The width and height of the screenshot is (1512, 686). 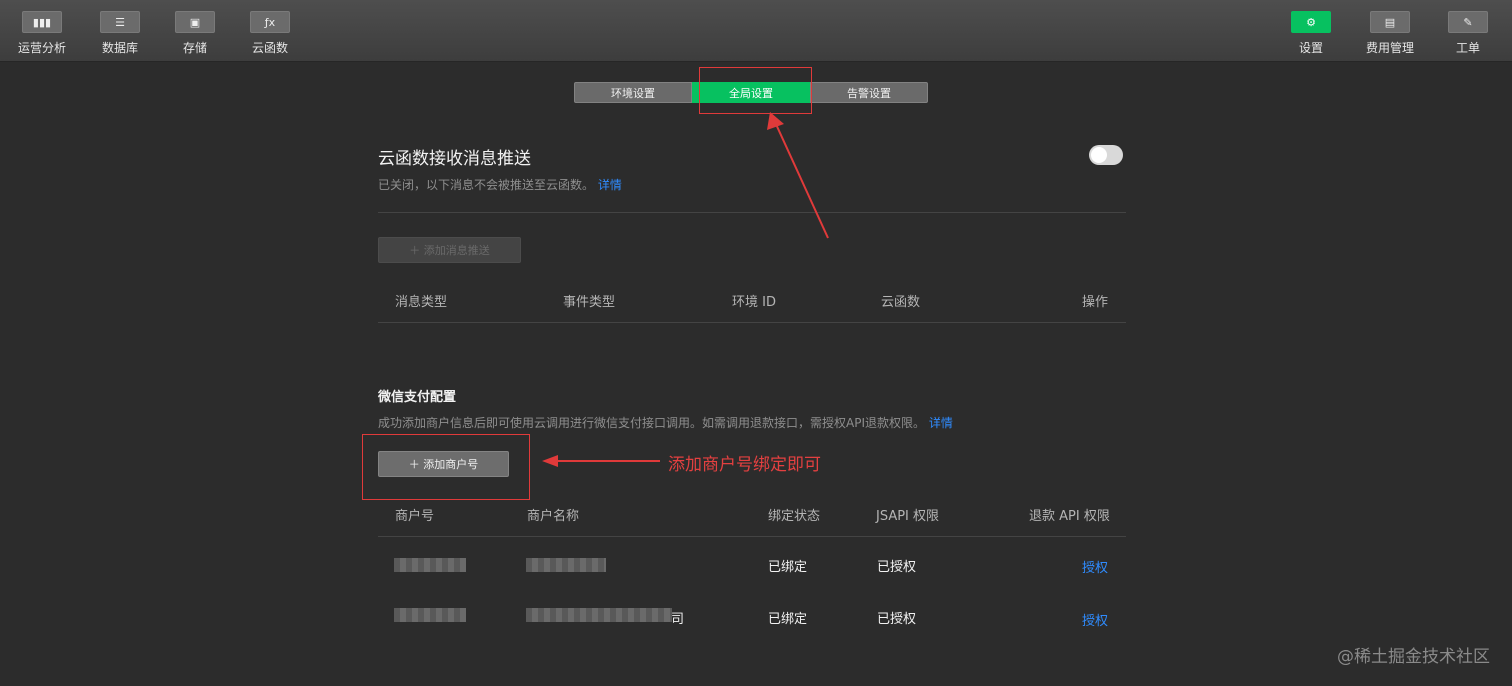 What do you see at coordinates (801, 180) in the screenshot?
I see `arrow-line-tab` at bounding box center [801, 180].